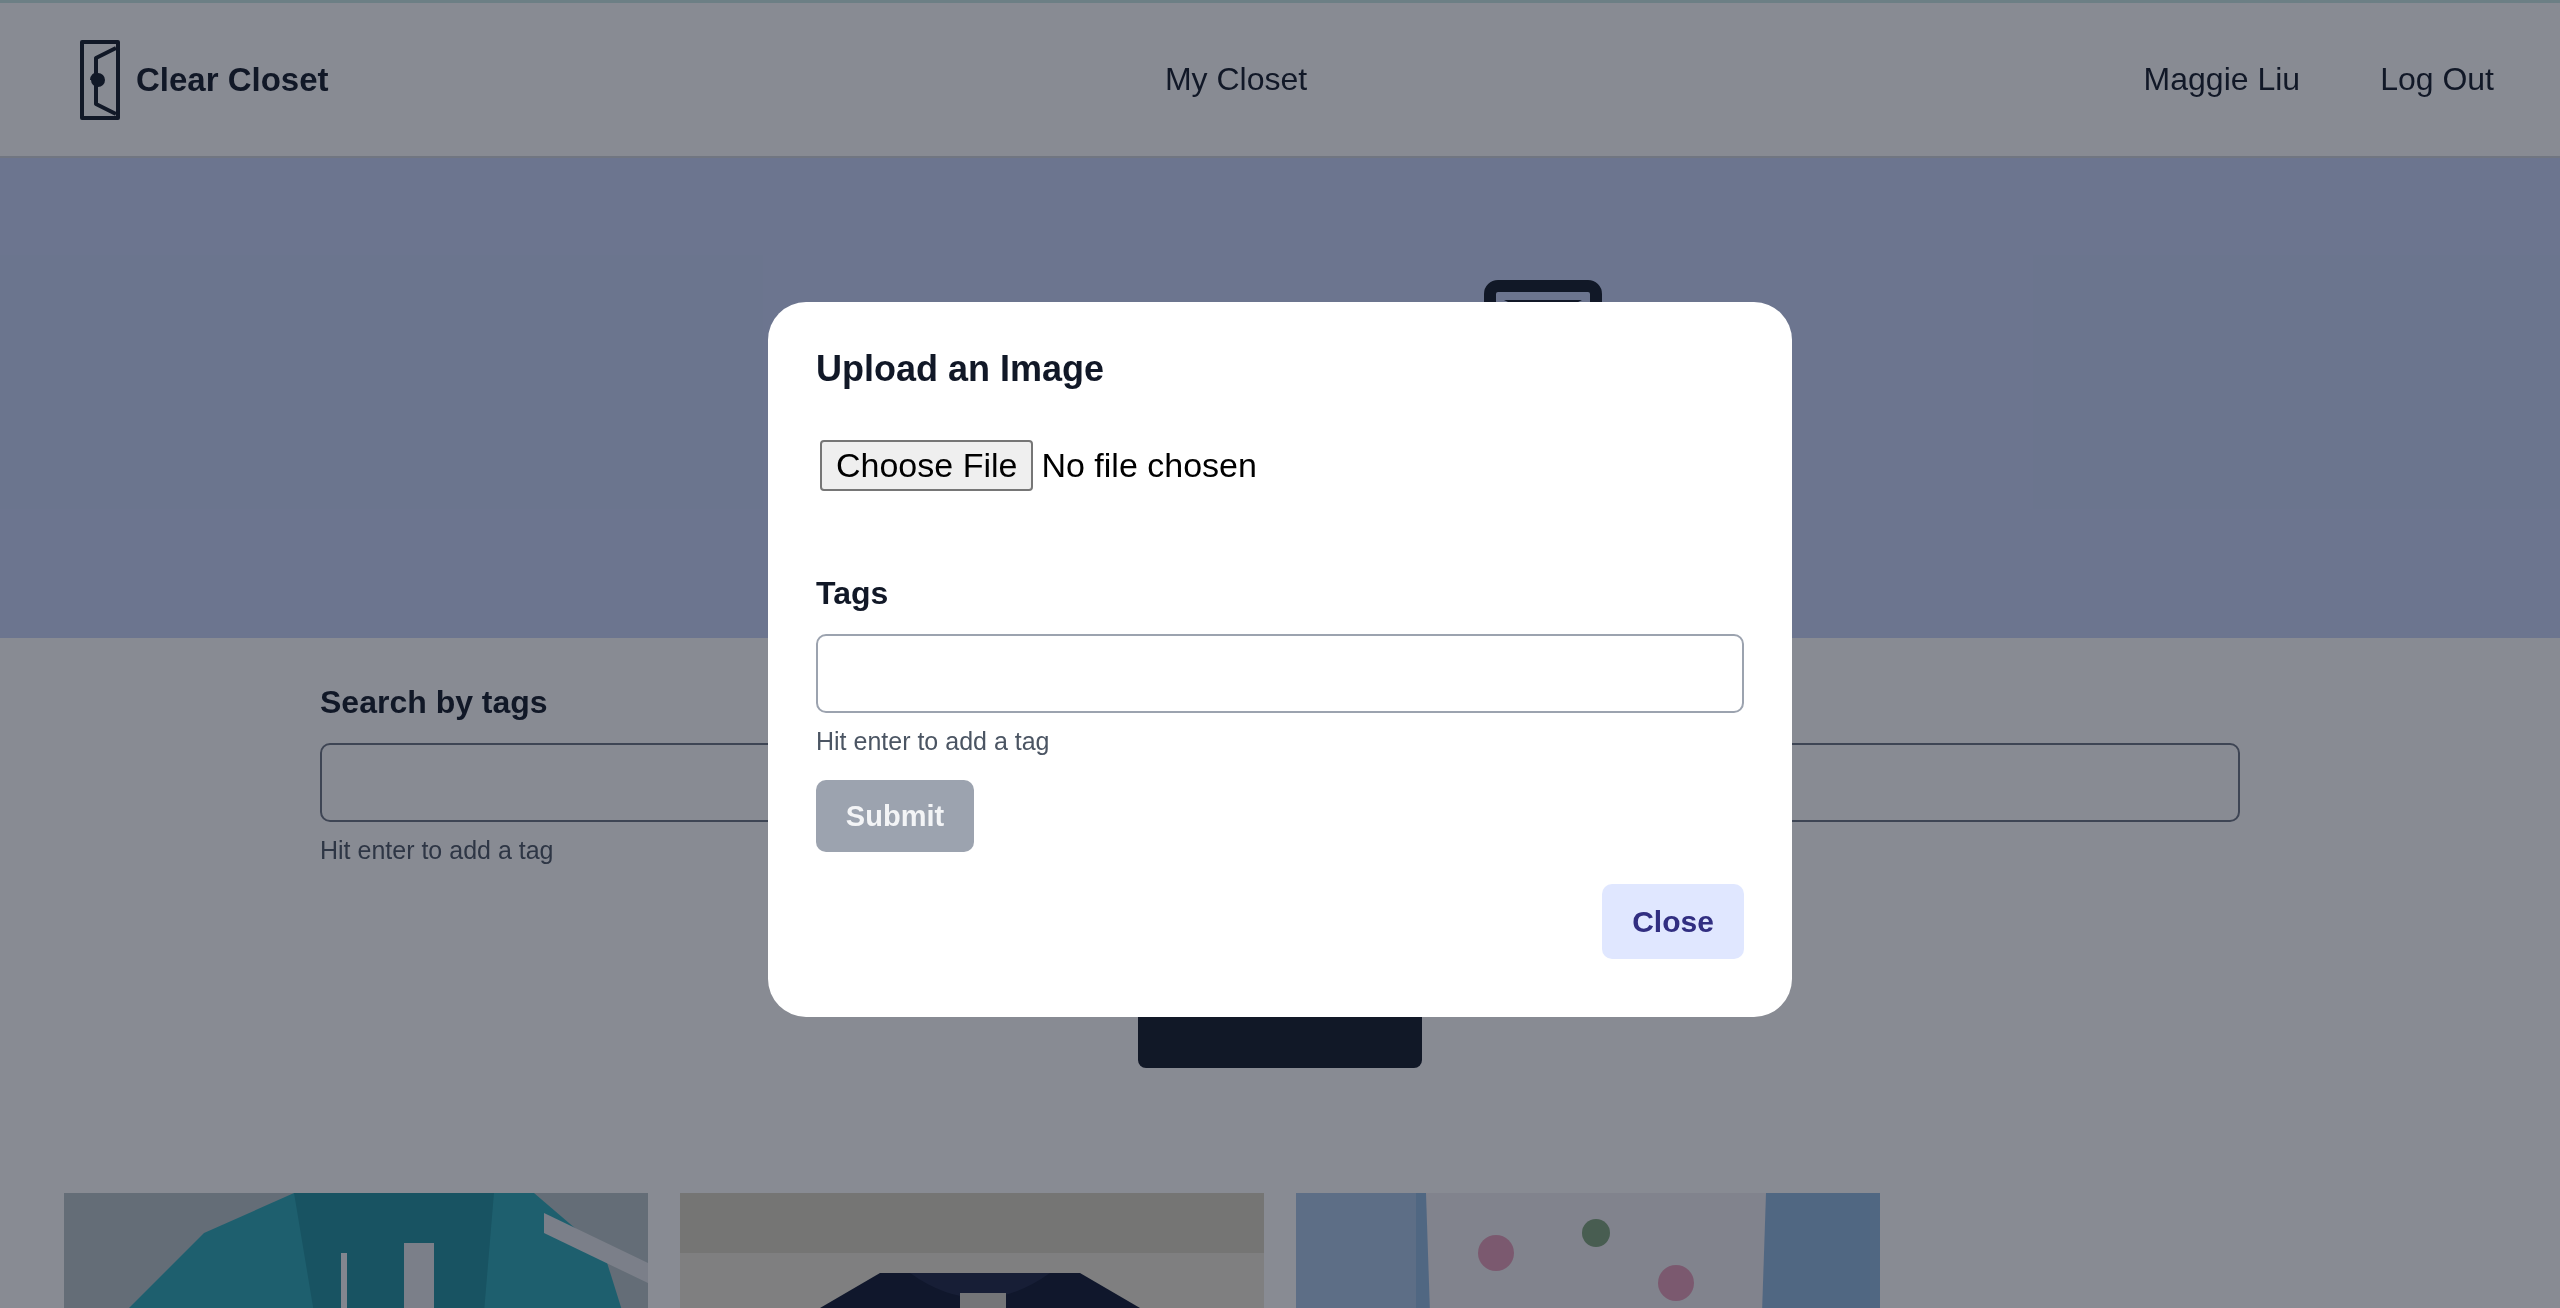 This screenshot has width=2560, height=1308. Describe the element at coordinates (927, 465) in the screenshot. I see `choose-file-button: Choose File` at that location.